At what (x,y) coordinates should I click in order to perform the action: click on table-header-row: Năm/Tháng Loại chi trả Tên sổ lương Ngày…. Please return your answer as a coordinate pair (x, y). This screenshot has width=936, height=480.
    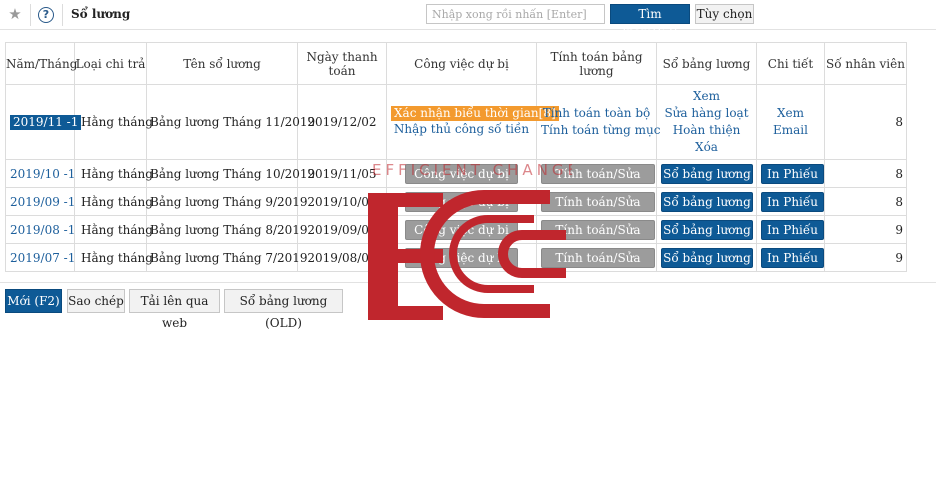
    Looking at the image, I should click on (456, 63).